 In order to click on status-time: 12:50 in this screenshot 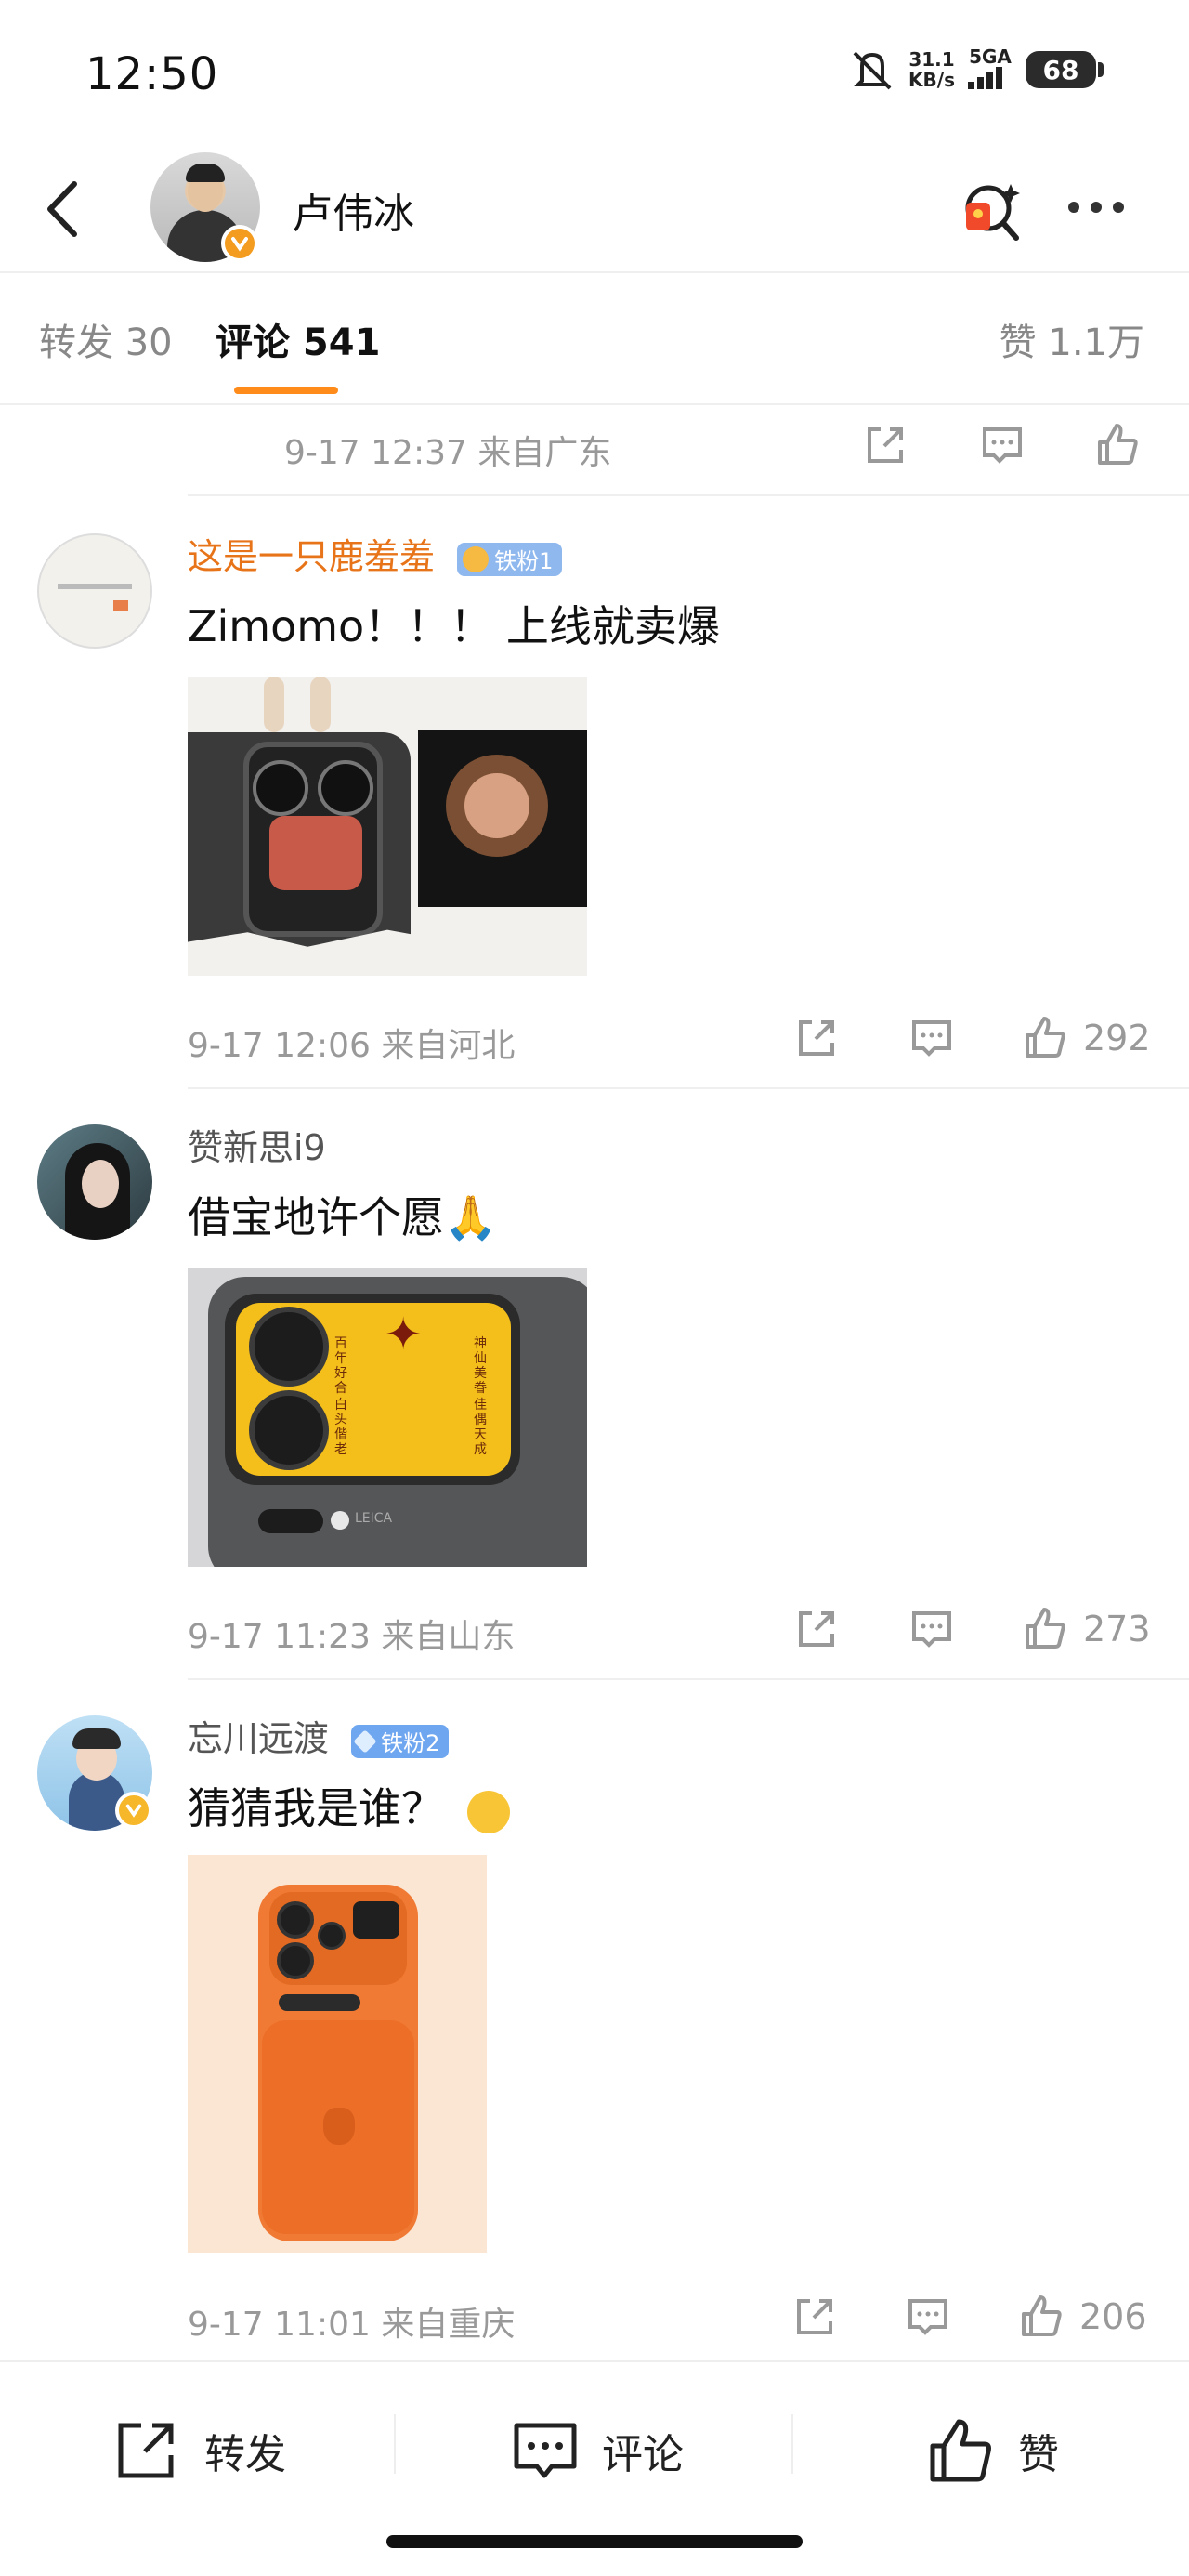, I will do `click(152, 74)`.